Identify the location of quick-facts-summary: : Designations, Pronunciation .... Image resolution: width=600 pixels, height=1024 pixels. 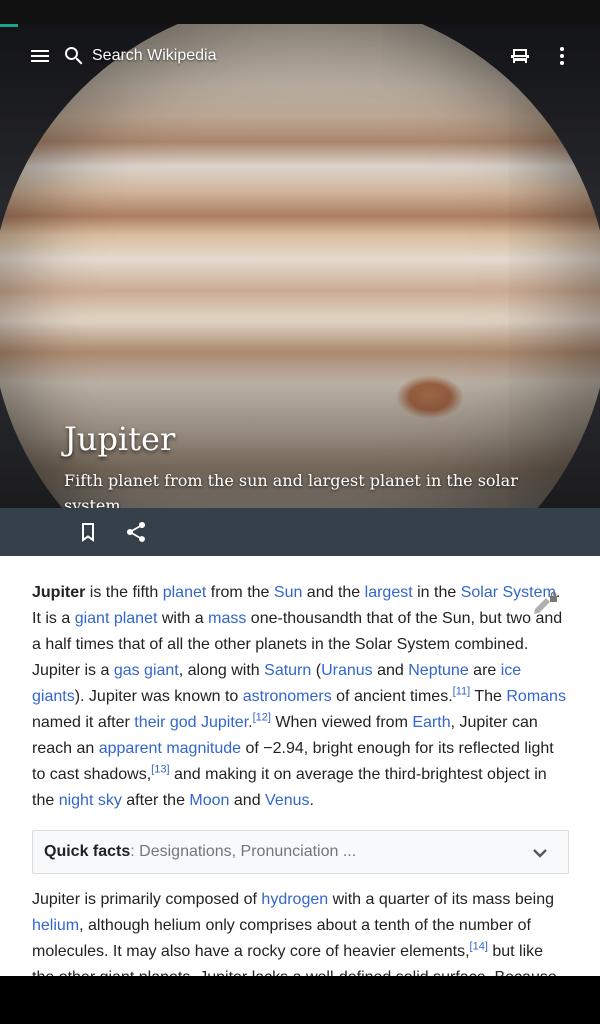
(243, 851).